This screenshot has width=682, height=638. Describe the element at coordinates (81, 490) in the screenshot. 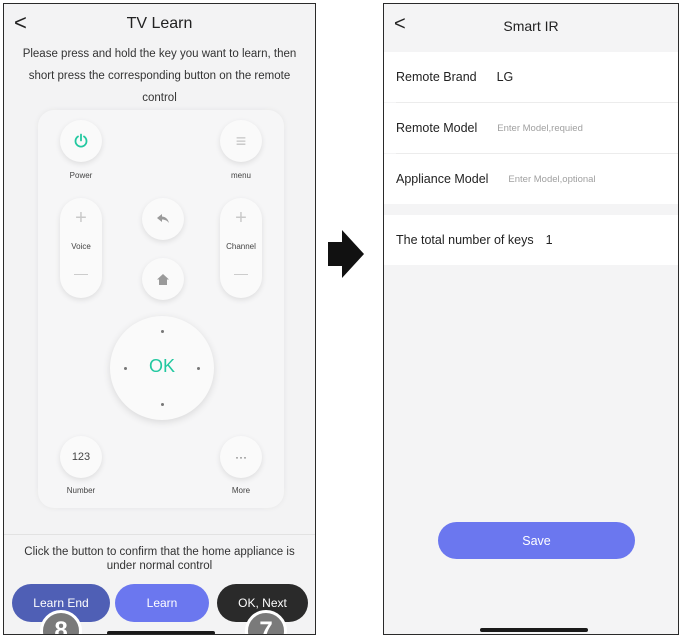

I see `number-label: Number` at that location.